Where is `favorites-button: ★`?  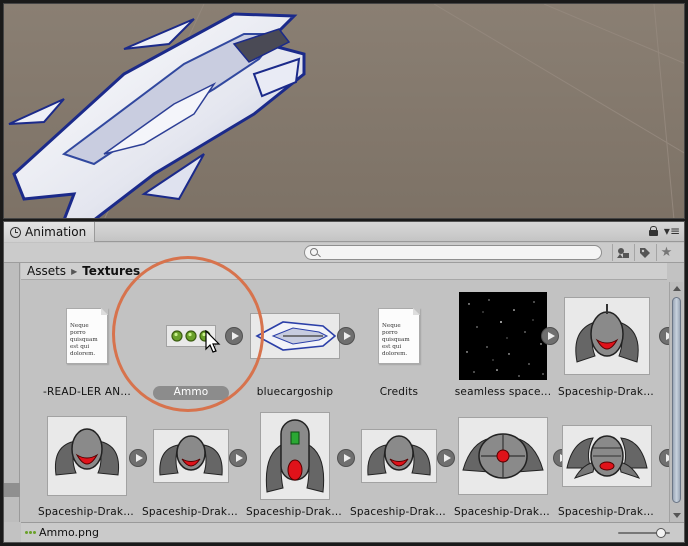
favorites-button: ★ is located at coordinates (666, 252).